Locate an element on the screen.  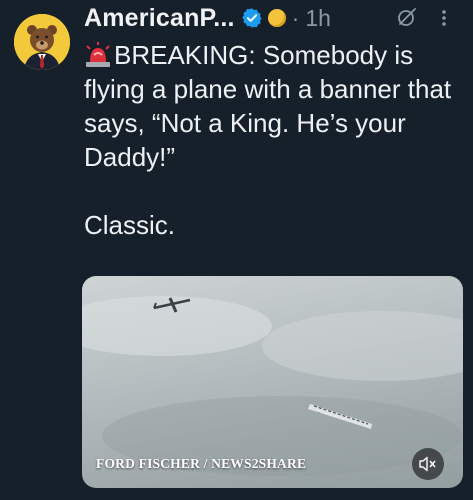
gold-coin-icon is located at coordinates (276, 18).